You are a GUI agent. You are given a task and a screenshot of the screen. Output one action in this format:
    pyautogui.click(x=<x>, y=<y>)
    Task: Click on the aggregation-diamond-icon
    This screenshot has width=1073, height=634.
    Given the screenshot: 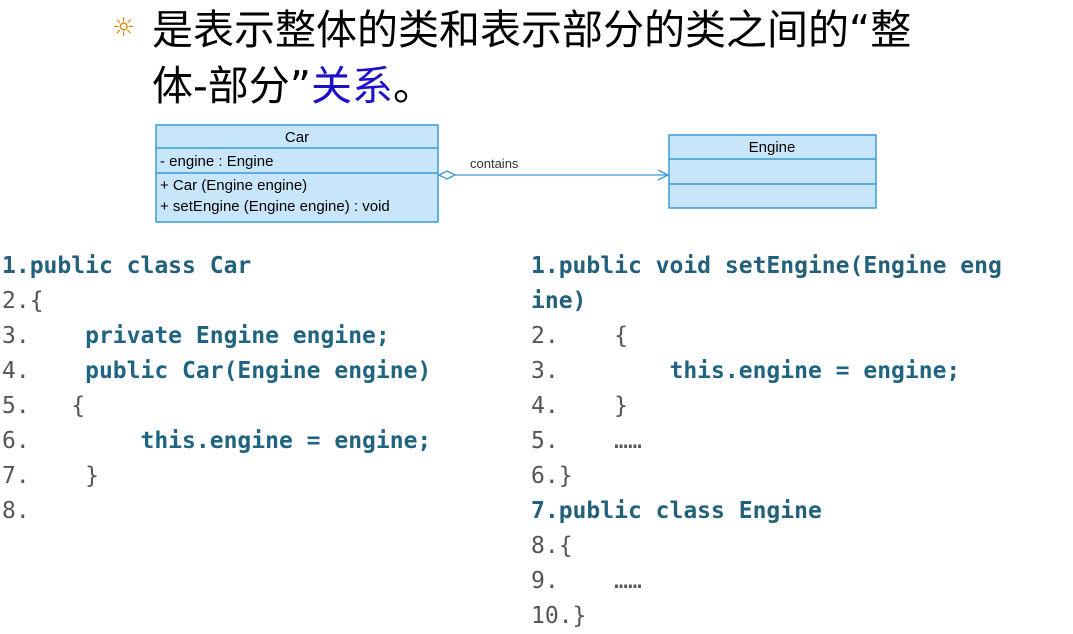 What is the action you would take?
    pyautogui.click(x=447, y=175)
    